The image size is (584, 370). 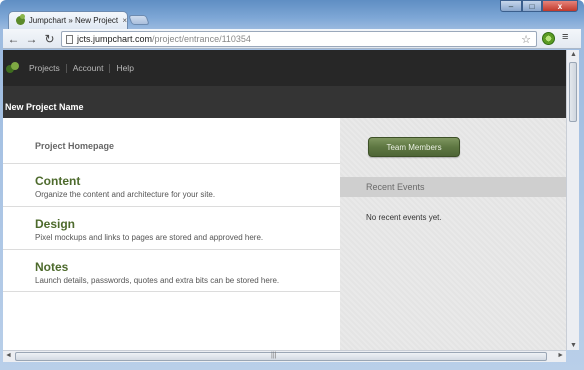 I want to click on browser-menu-icon: ≡, so click(x=565, y=37).